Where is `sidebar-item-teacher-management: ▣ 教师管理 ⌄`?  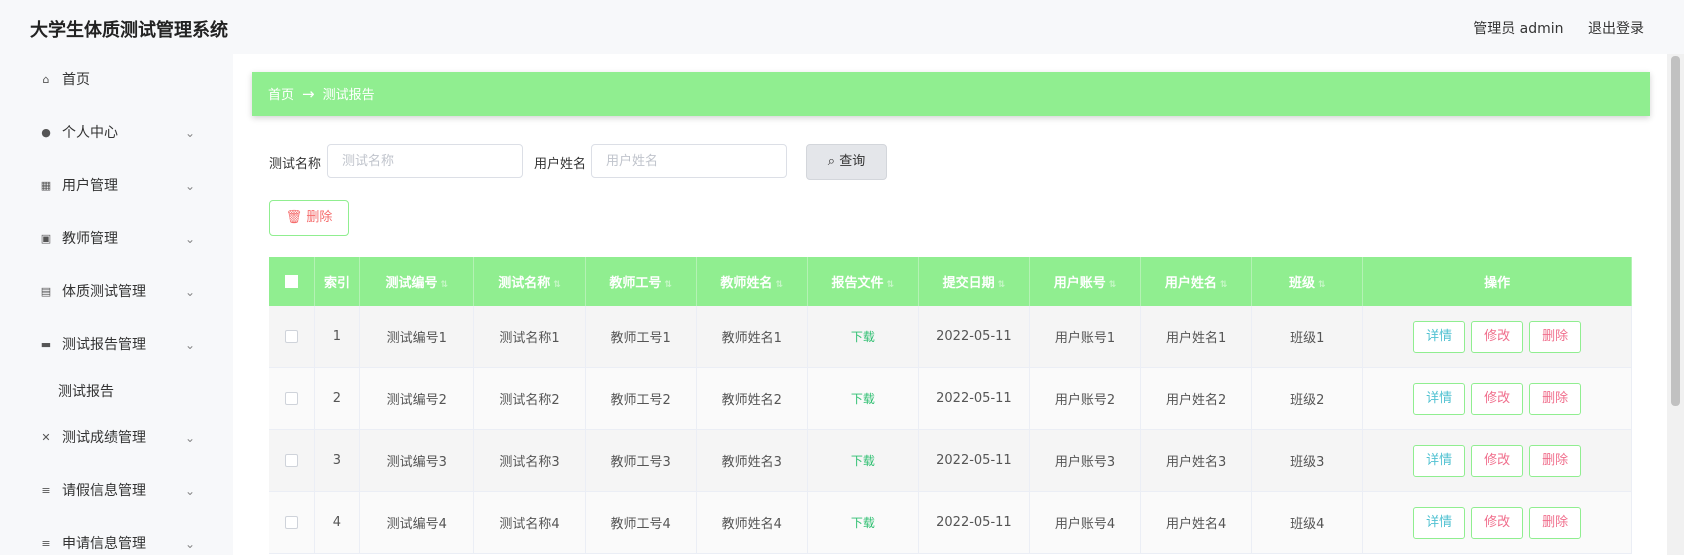 sidebar-item-teacher-management: ▣ 教师管理 ⌄ is located at coordinates (116, 239).